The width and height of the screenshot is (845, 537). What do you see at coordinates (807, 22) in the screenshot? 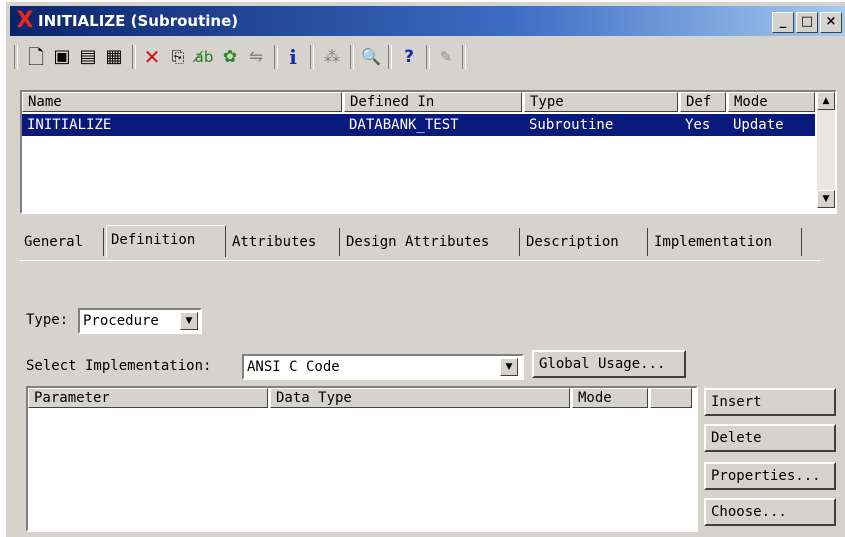
I see `maximize-button: □` at bounding box center [807, 22].